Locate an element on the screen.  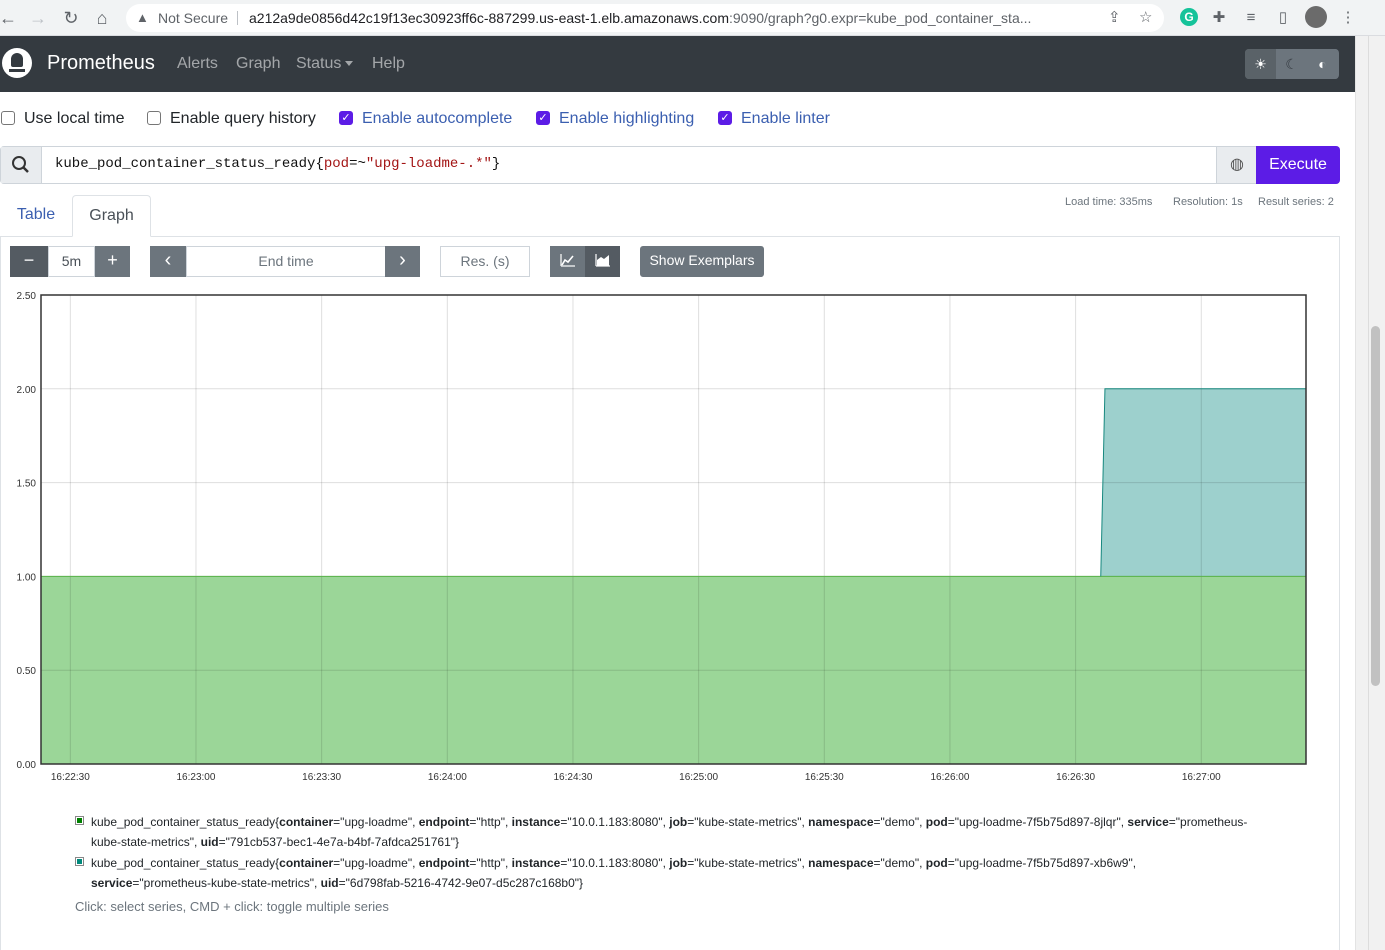
legend-label-value: ="http", is located at coordinates (490, 863).